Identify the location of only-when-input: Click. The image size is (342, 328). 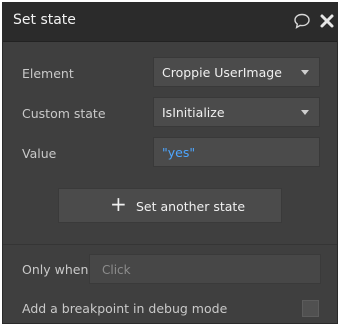
(205, 269).